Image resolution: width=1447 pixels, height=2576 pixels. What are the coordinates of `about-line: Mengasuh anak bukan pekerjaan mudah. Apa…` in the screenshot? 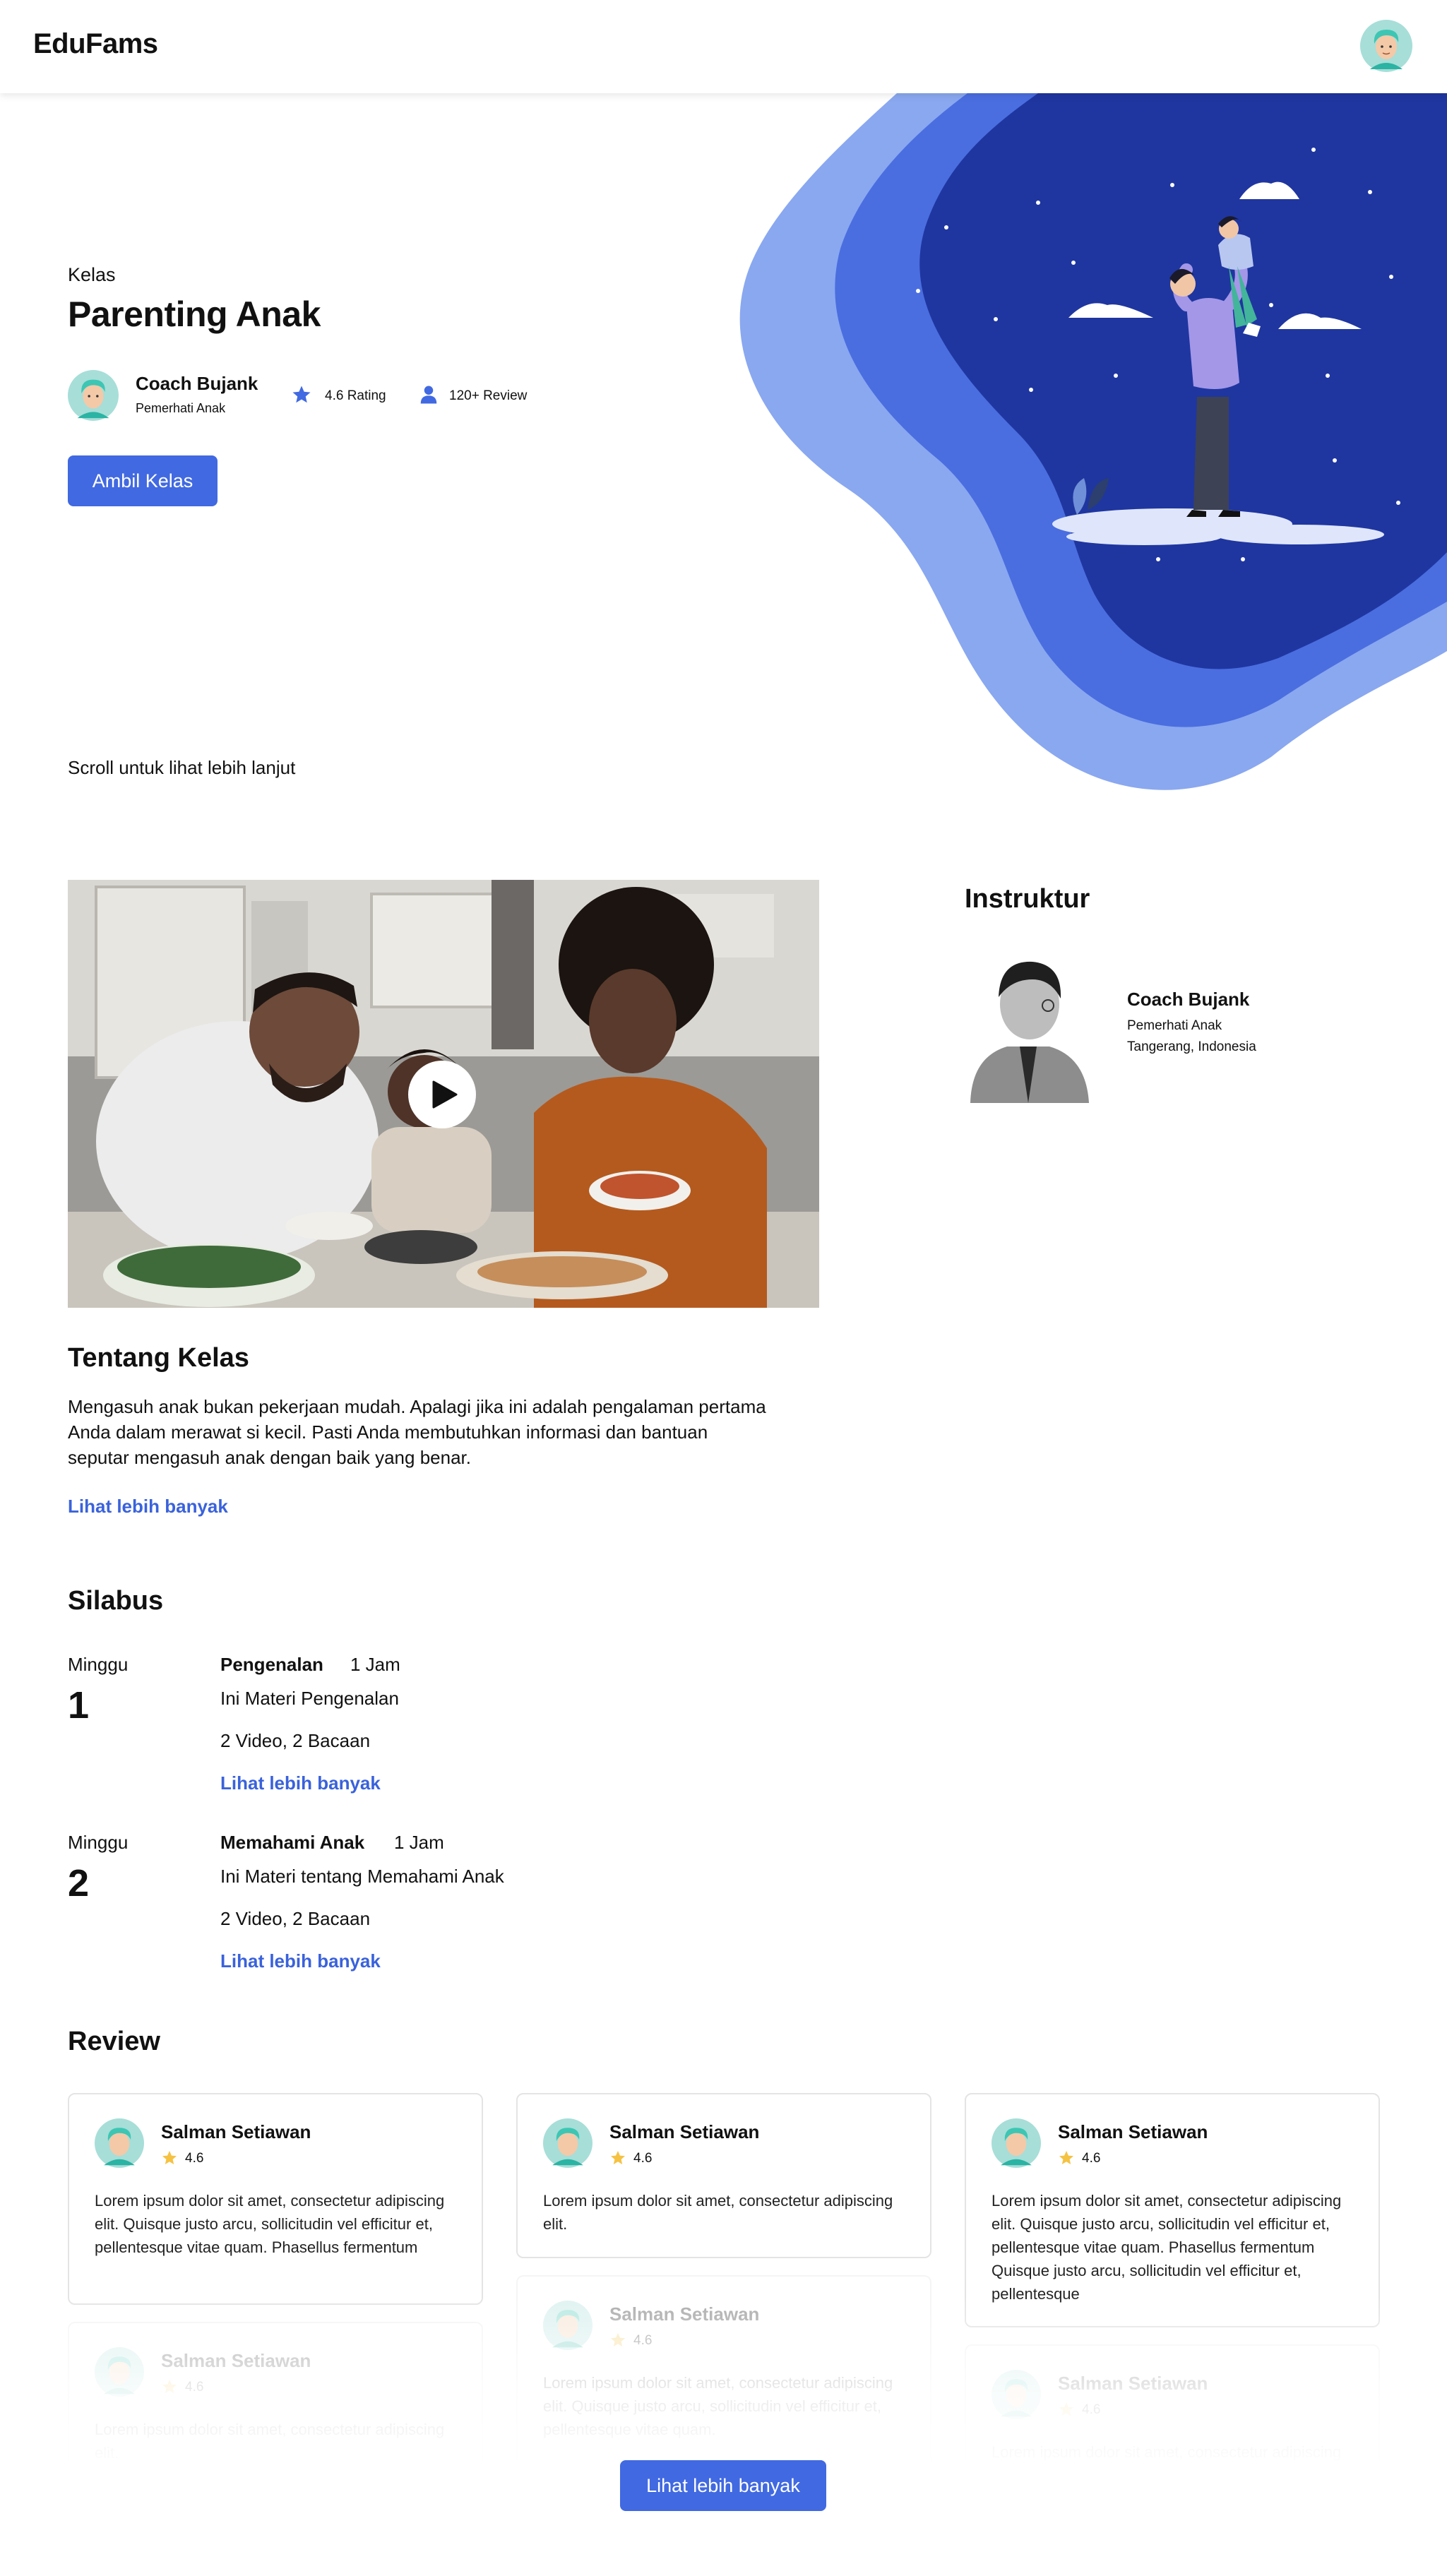 It's located at (417, 1406).